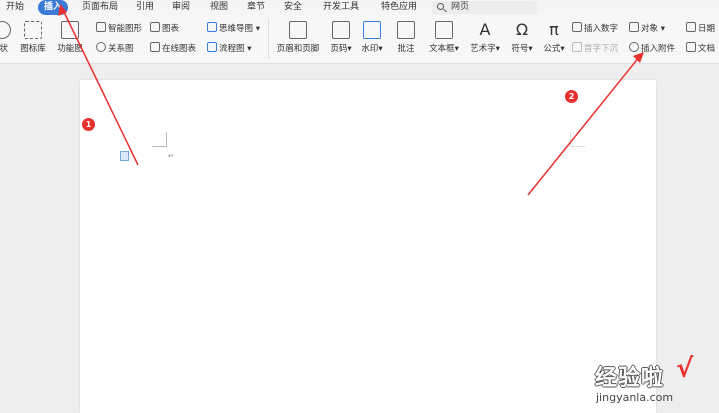  Describe the element at coordinates (685, 369) in the screenshot. I see `checkmark-icon: √` at that location.